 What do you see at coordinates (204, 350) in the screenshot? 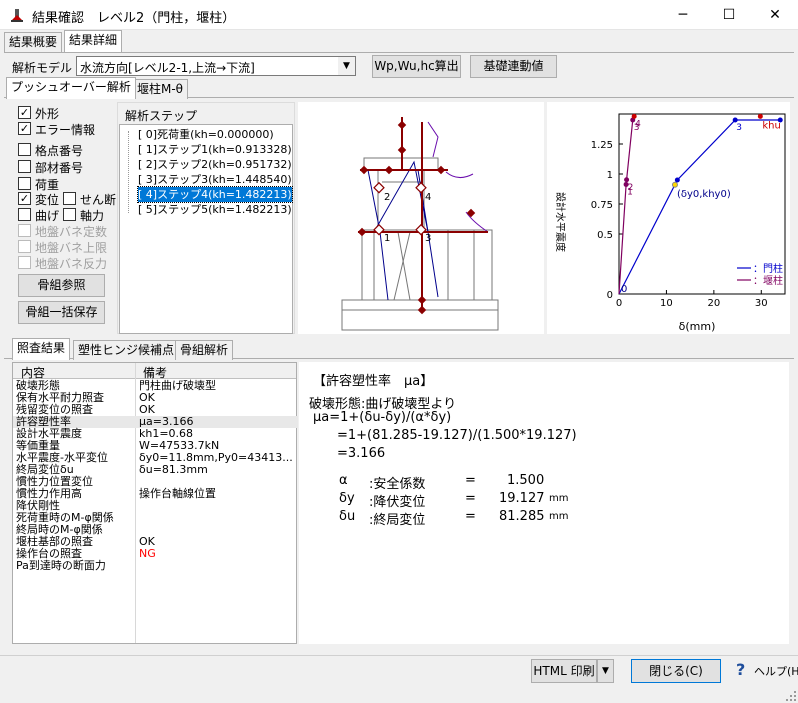
I see `tab-frame-analysis: 骨組解析` at bounding box center [204, 350].